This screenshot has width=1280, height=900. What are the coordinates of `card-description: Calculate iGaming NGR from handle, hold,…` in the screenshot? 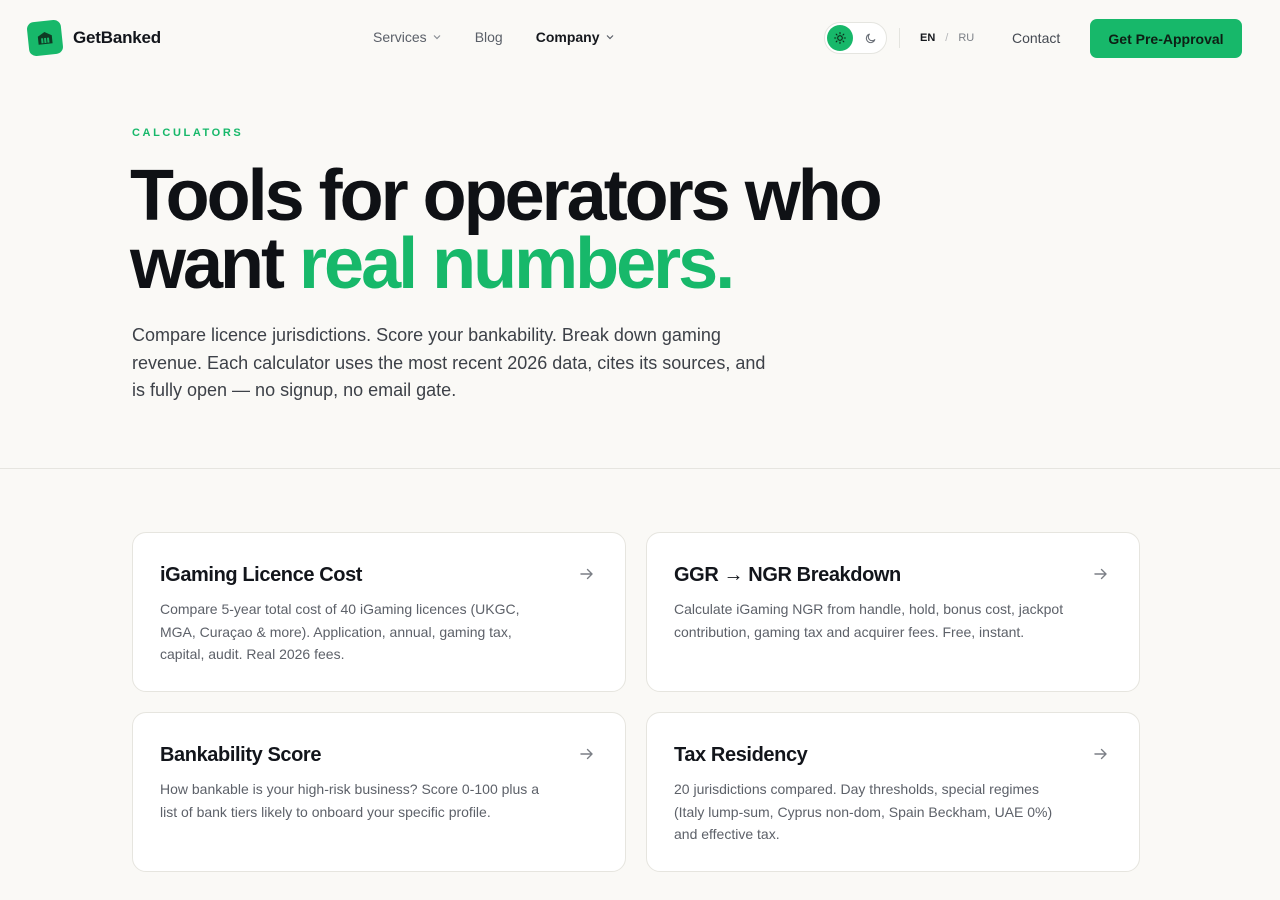 It's located at (869, 620).